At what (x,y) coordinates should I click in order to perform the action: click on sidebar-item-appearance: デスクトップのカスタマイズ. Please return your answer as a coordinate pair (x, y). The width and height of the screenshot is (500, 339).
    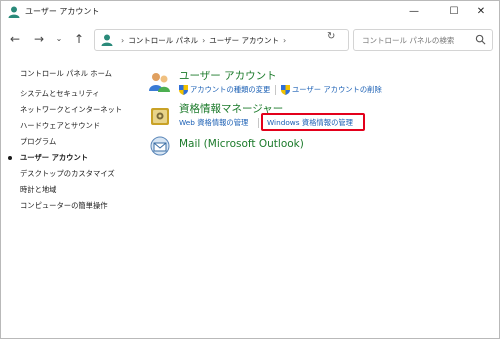
    Looking at the image, I should click on (67, 173).